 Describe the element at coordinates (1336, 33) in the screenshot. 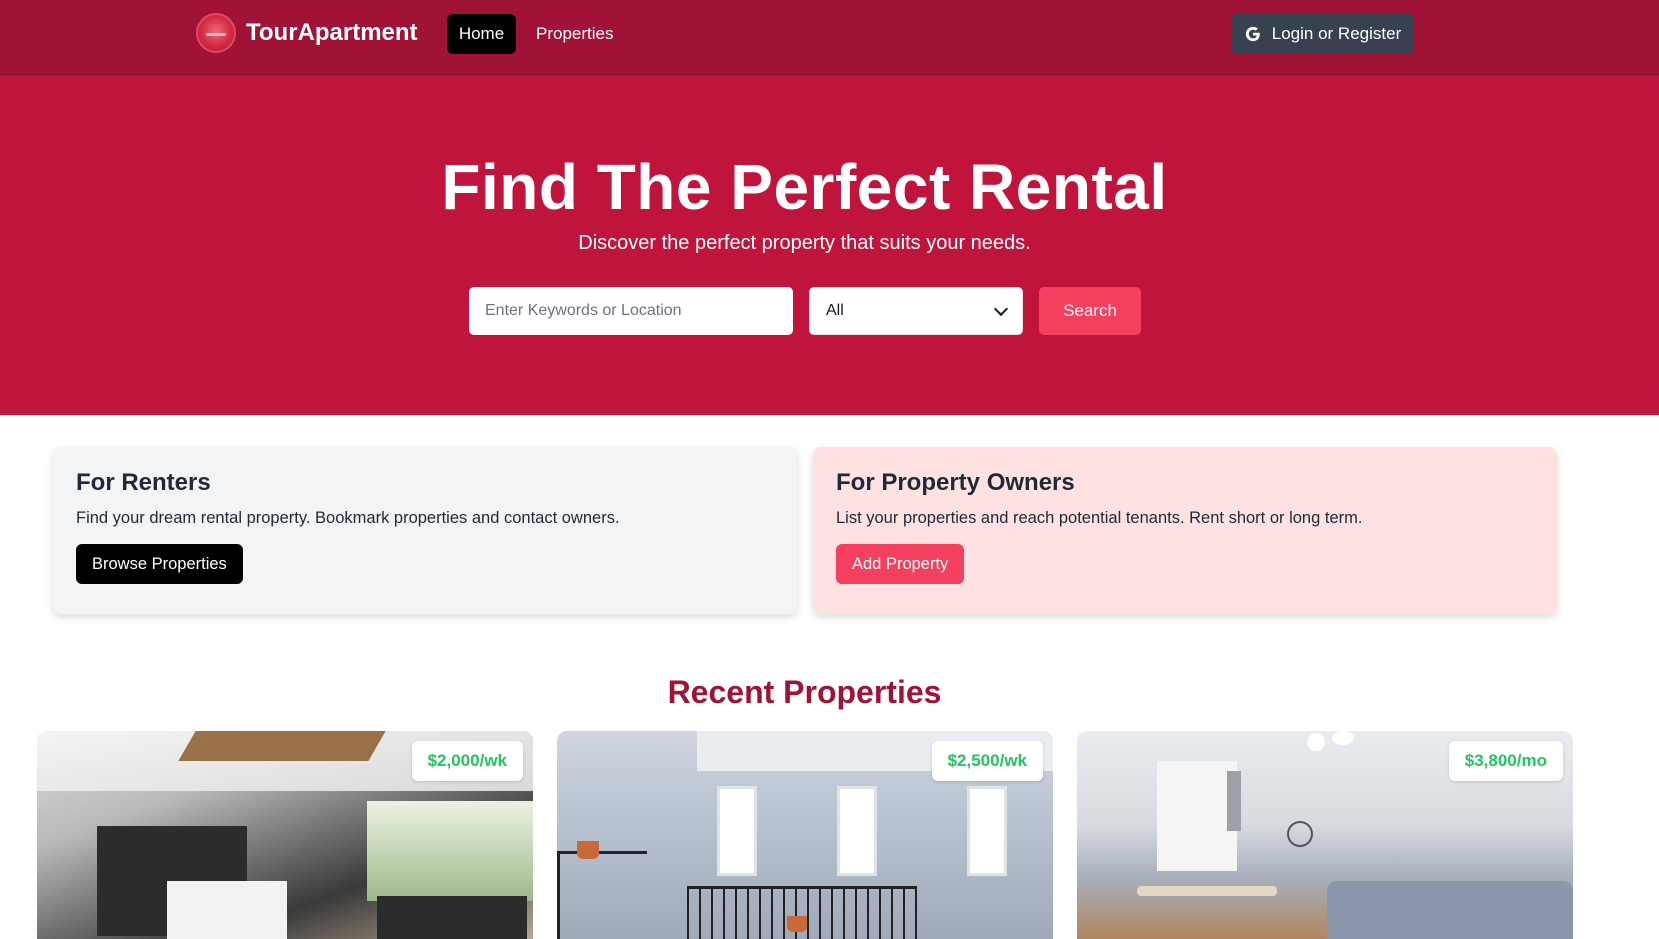

I see `login-label: Login or Register` at that location.